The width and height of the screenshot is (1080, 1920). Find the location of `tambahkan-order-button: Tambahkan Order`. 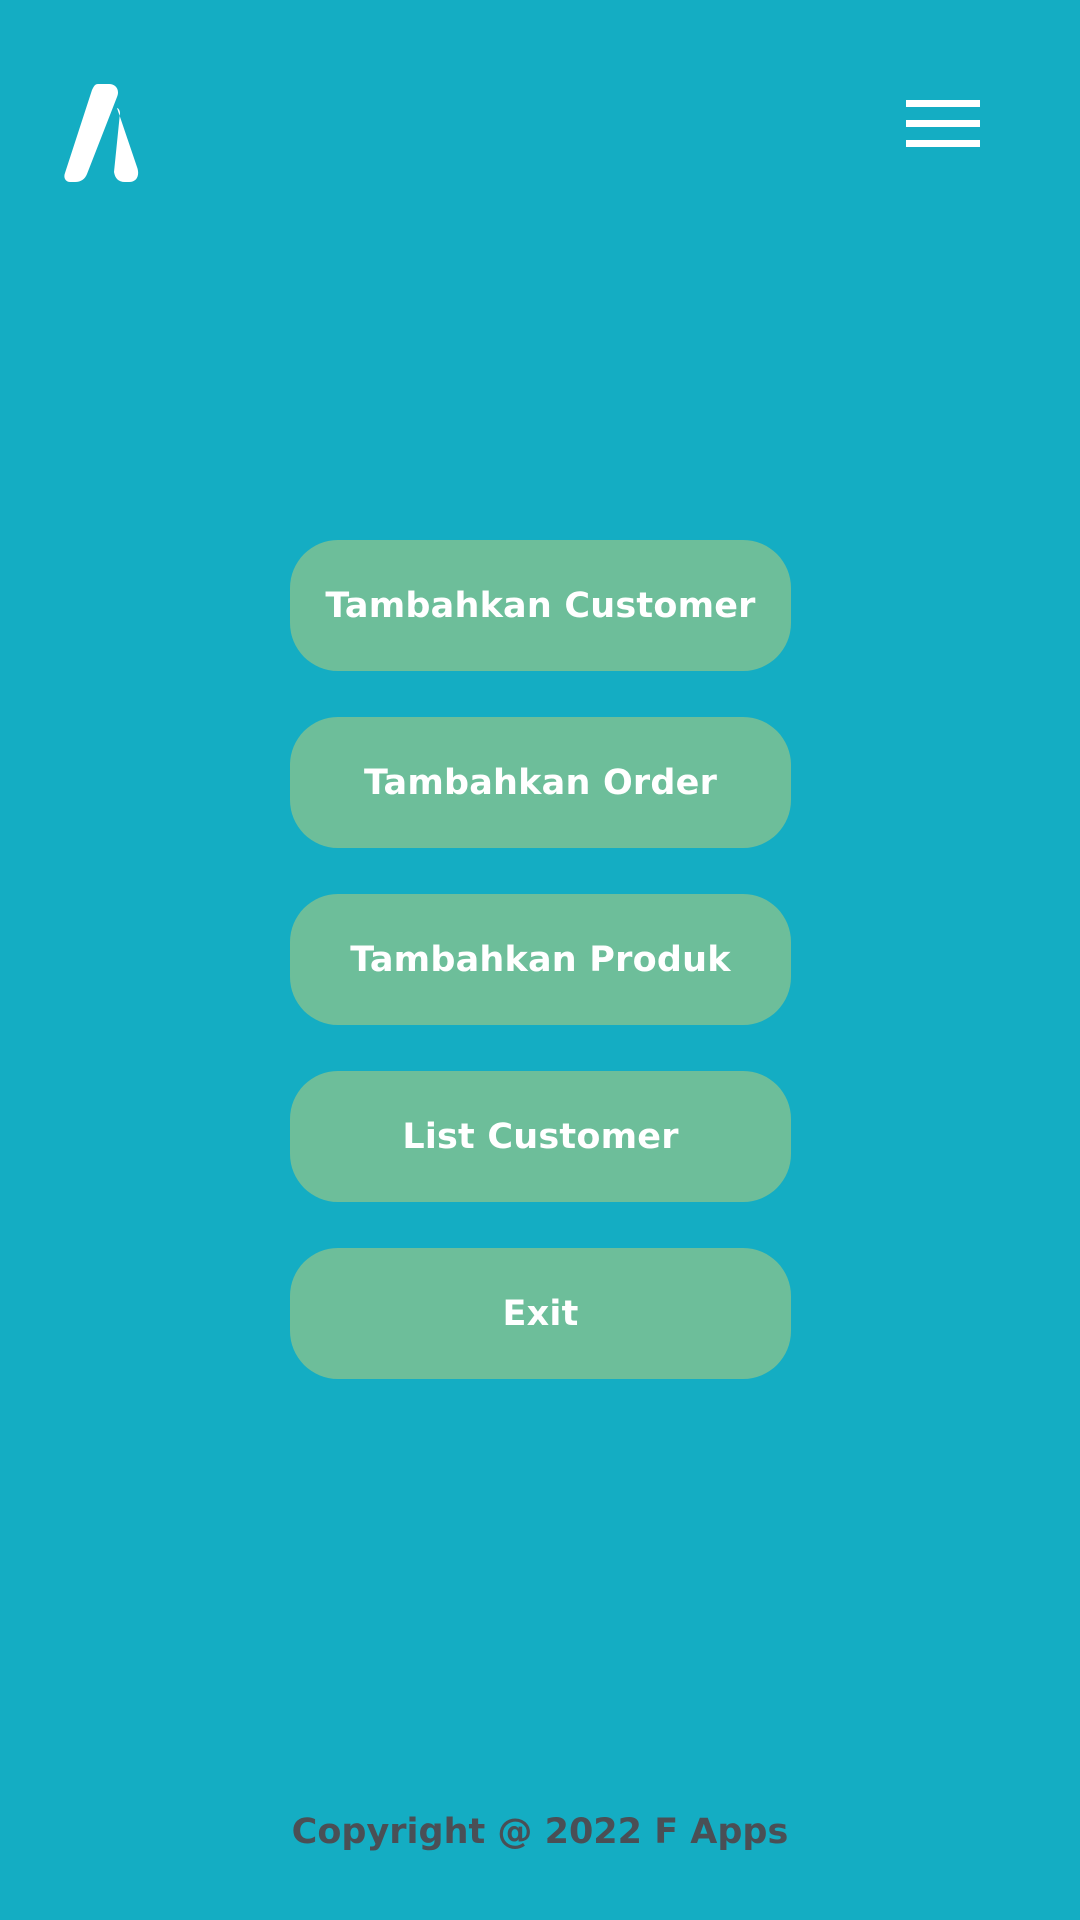

tambahkan-order-button: Tambahkan Order is located at coordinates (540, 782).